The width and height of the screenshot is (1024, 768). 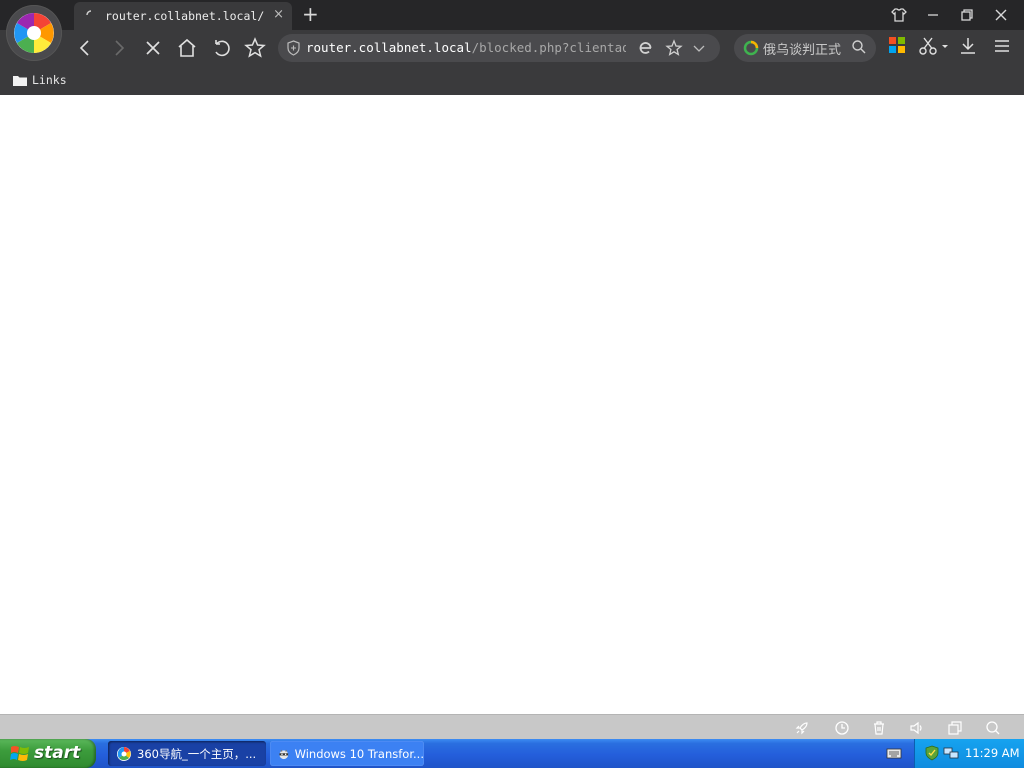 I want to click on browser-logo-button, so click(x=34, y=33).